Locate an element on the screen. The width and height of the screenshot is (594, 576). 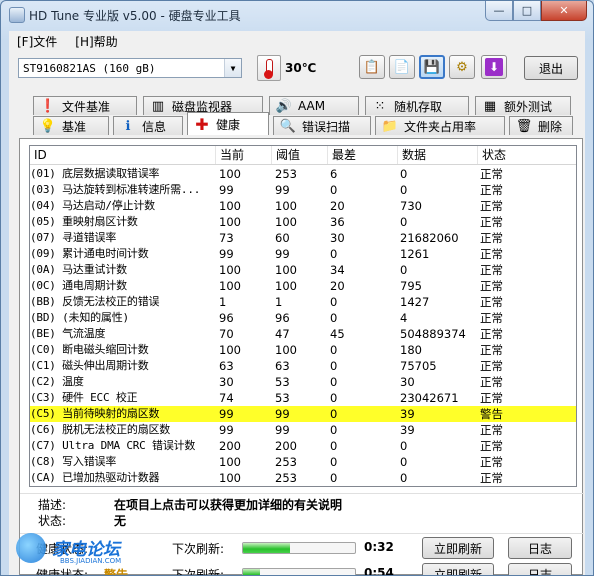
description-value: 在项目上点击可以获得更加详细的有关说明 is located at coordinates (228, 505).